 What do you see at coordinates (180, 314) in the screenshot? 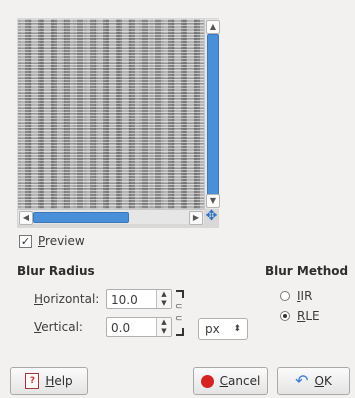
I see `chain-link-icon: ⊂ ⊂` at bounding box center [180, 314].